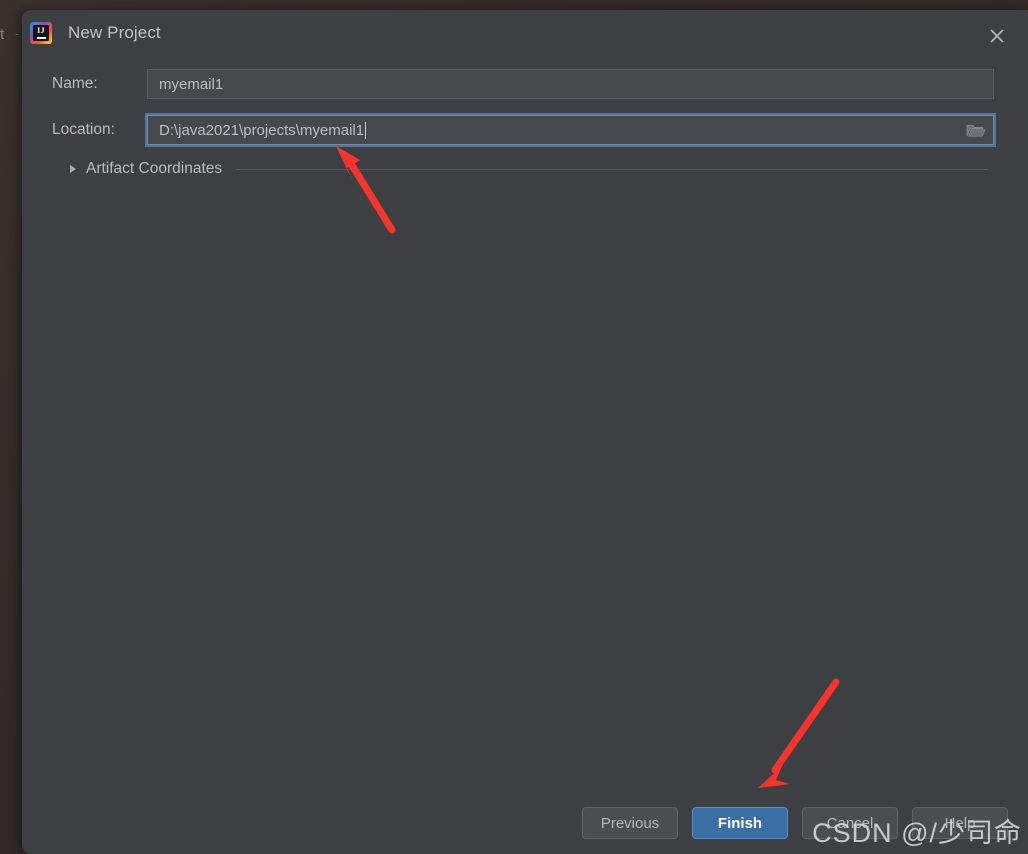  What do you see at coordinates (75, 83) in the screenshot?
I see `name-label: Name:` at bounding box center [75, 83].